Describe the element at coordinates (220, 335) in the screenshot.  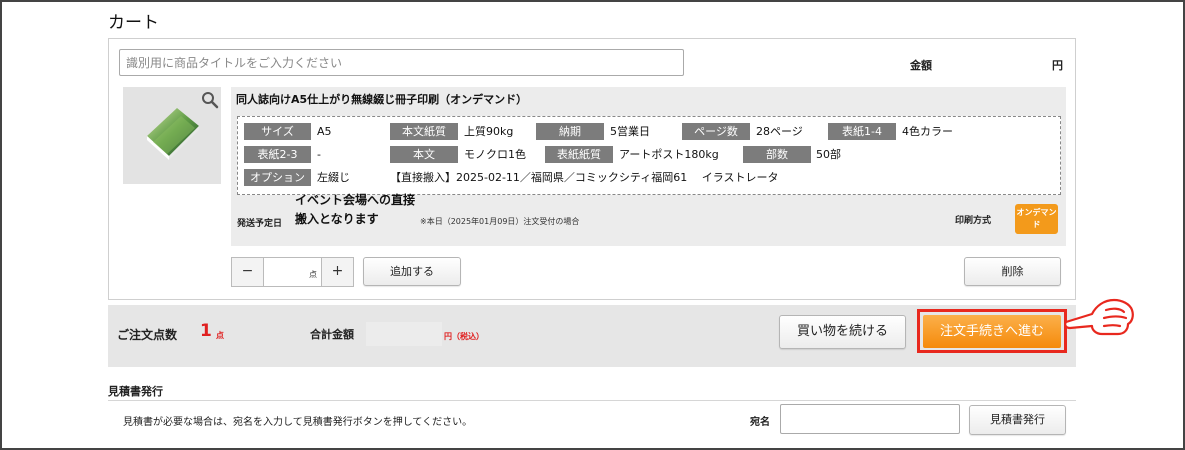
I see `order-count-unit: 点` at that location.